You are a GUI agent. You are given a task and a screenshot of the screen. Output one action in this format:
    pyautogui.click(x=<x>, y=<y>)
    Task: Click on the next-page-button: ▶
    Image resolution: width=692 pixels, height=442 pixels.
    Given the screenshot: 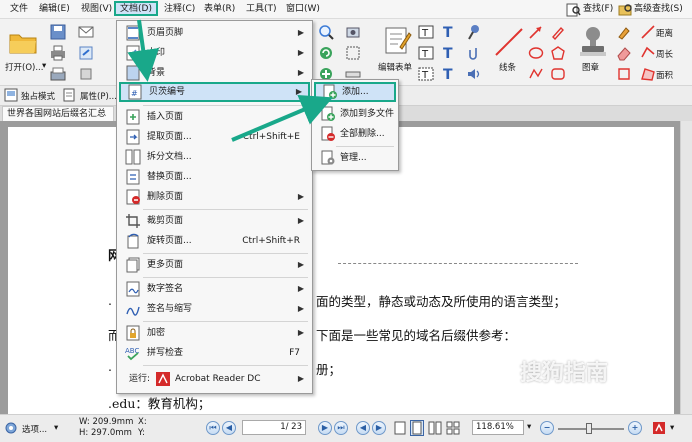 What is the action you would take?
    pyautogui.click(x=325, y=428)
    